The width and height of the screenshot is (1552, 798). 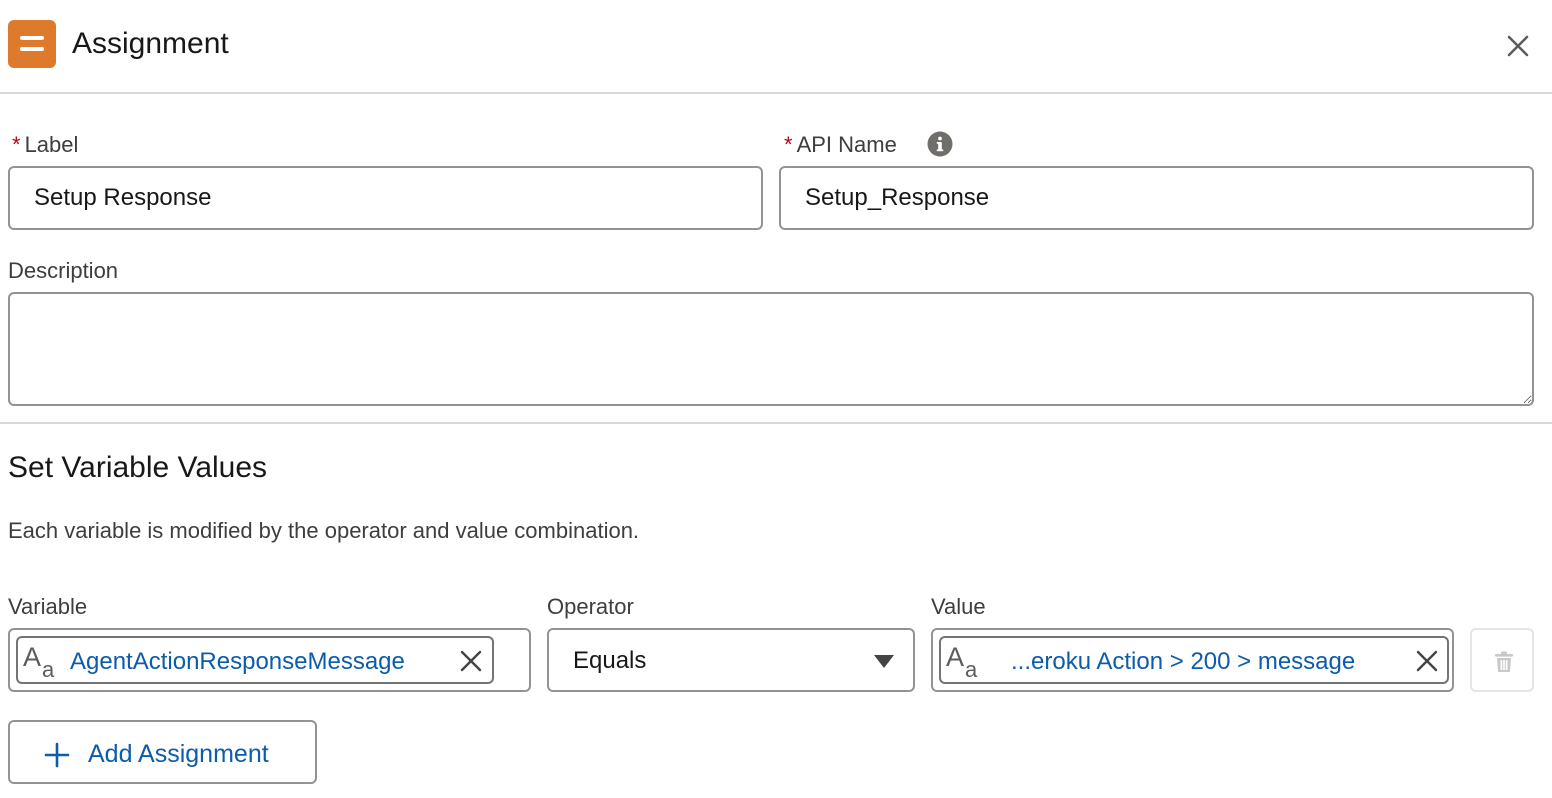 What do you see at coordinates (776, 47) in the screenshot?
I see `modal-header: Assignment` at bounding box center [776, 47].